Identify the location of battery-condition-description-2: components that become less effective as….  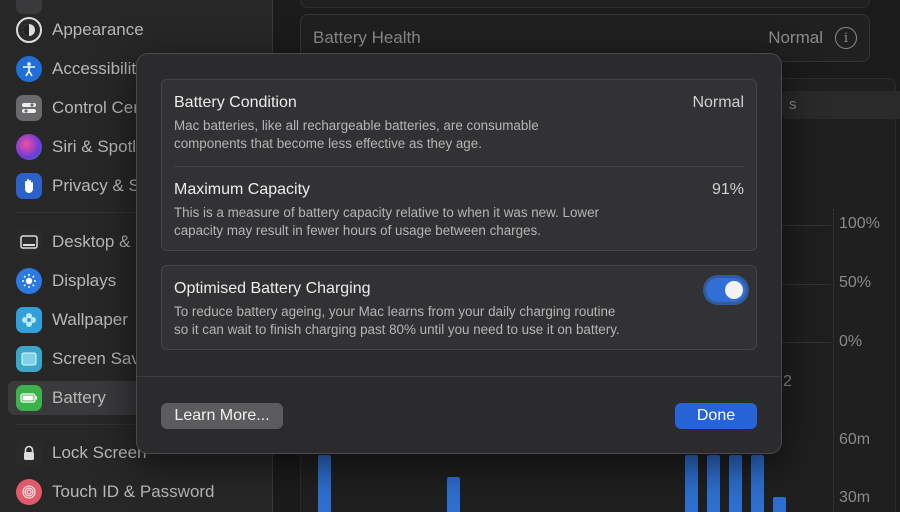
(328, 143).